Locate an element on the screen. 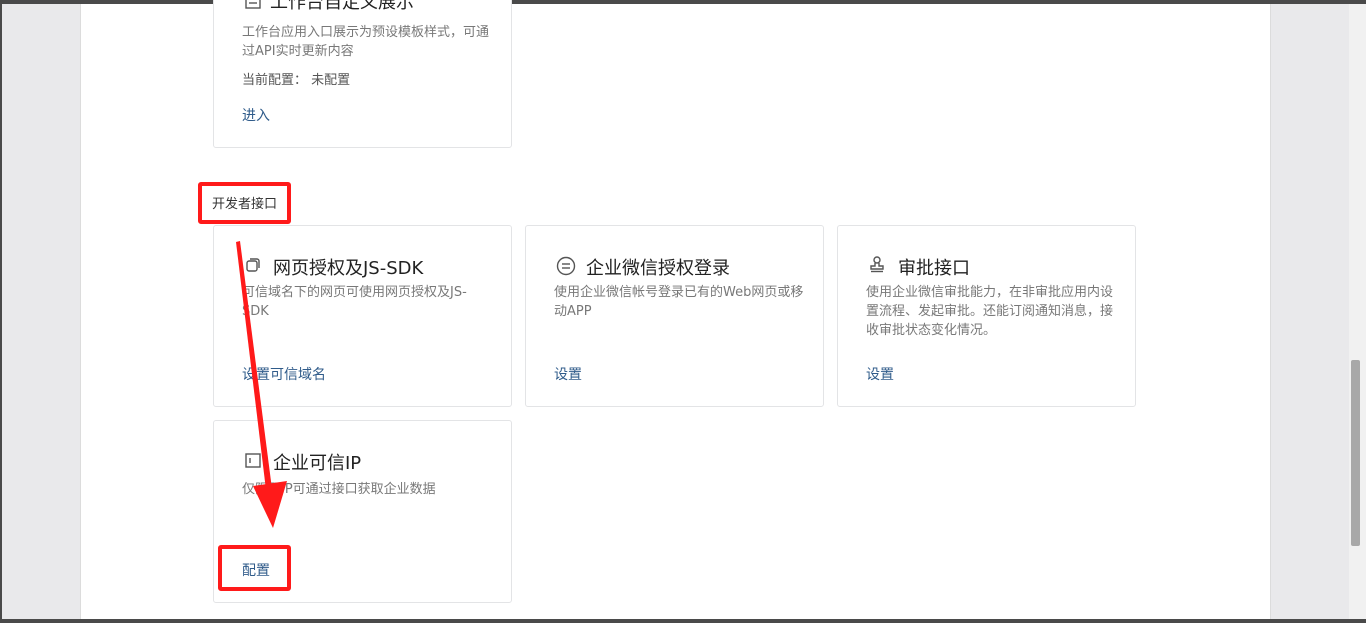 The height and width of the screenshot is (623, 1366). config-value: 未配置 is located at coordinates (331, 80).